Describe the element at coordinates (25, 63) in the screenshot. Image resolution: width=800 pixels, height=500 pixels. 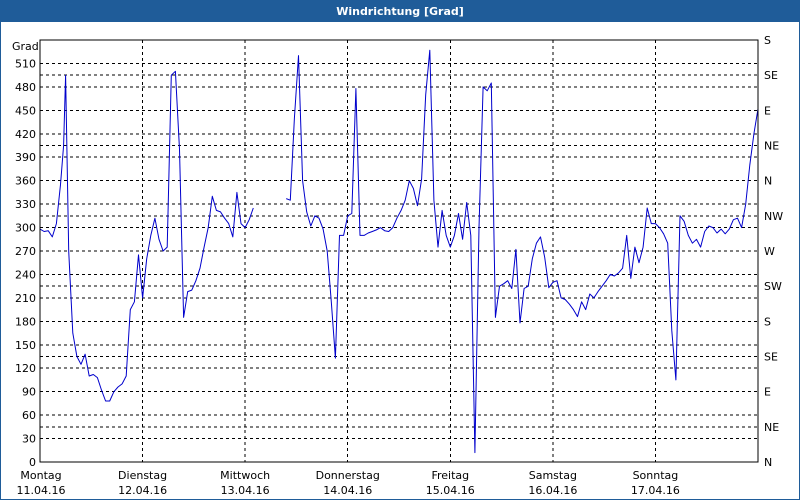
I see `y-tick-label: 510` at that location.